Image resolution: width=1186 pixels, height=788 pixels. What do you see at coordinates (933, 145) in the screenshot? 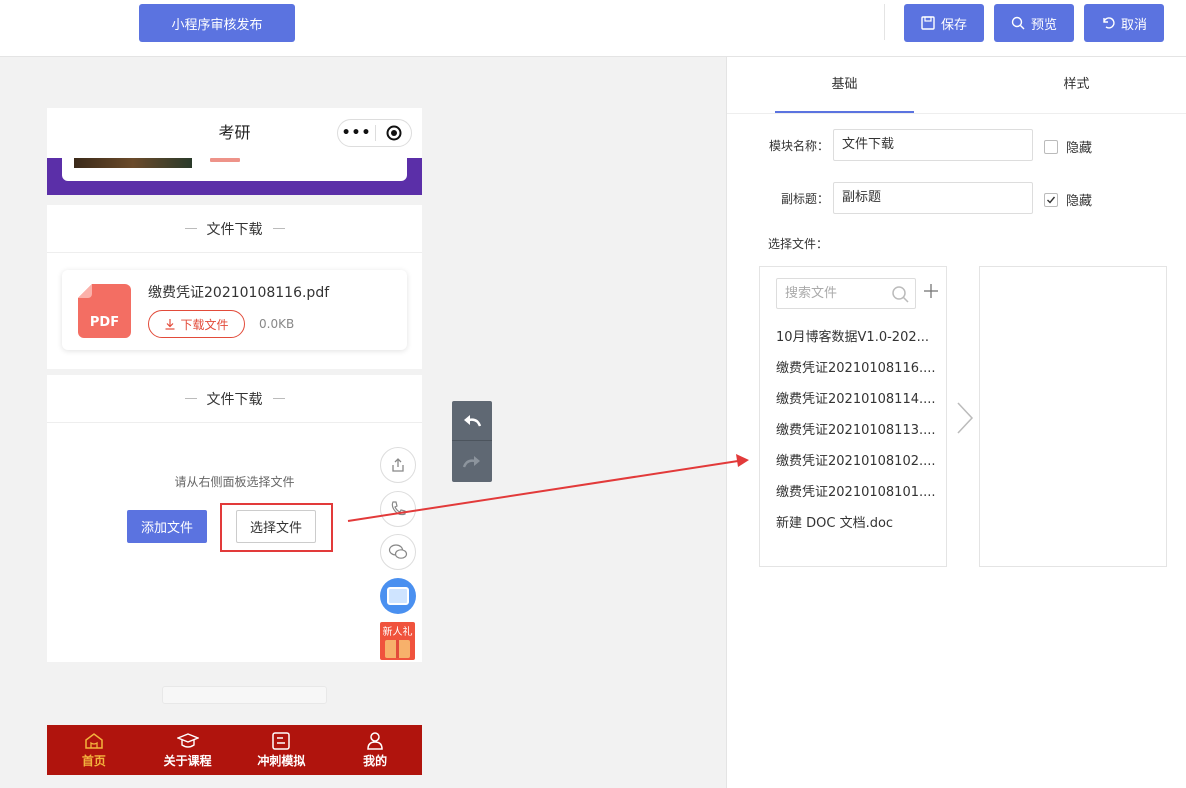
I see `module-name-input: 文件下载` at bounding box center [933, 145].